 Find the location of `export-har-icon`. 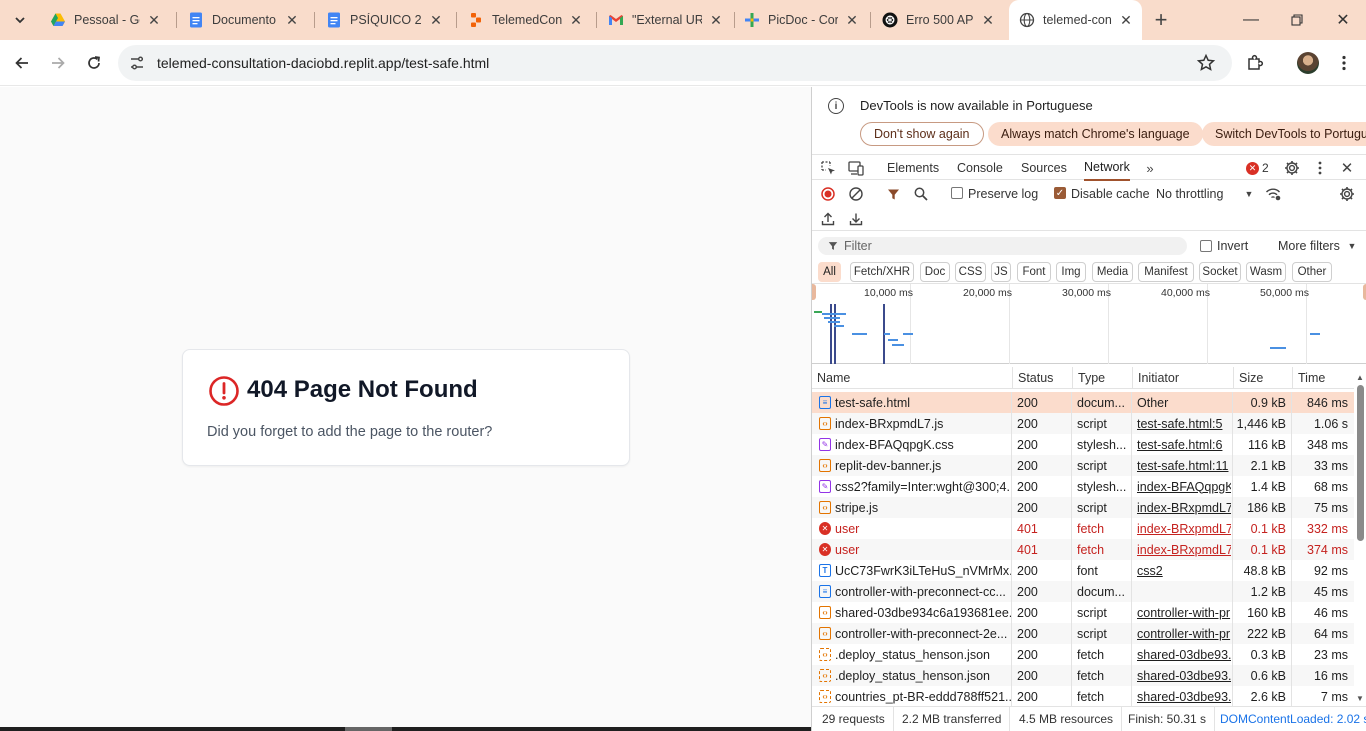

export-har-icon is located at coordinates (856, 219).